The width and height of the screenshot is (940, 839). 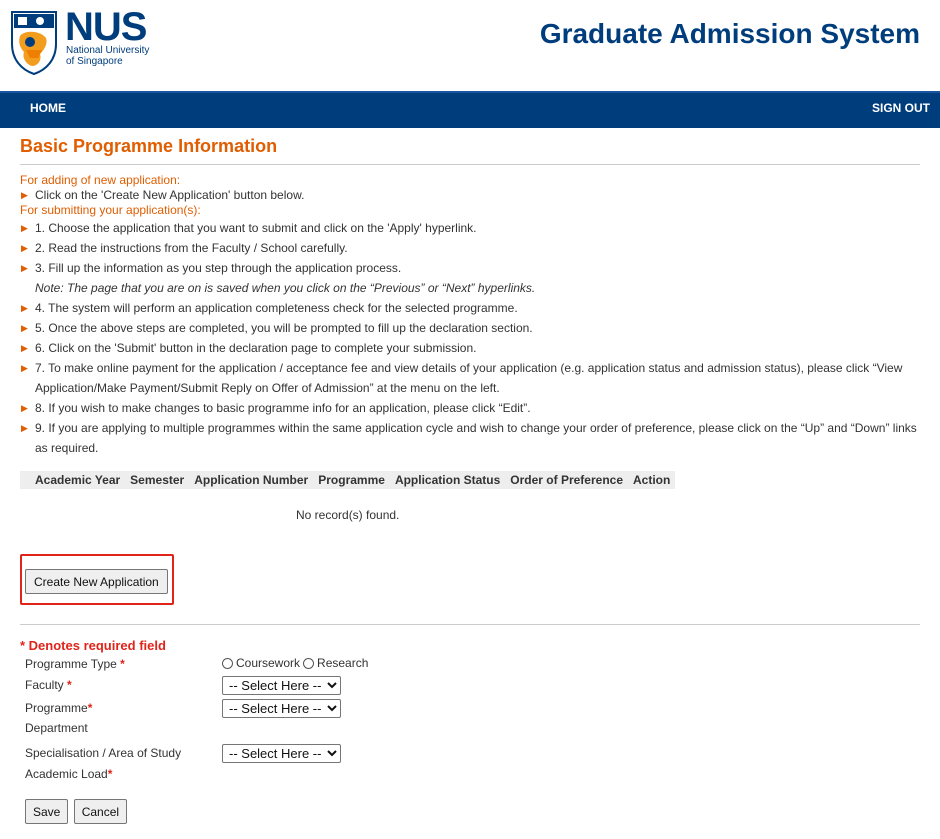 I want to click on programme-type-label-text: Programme Type, so click(x=71, y=664).